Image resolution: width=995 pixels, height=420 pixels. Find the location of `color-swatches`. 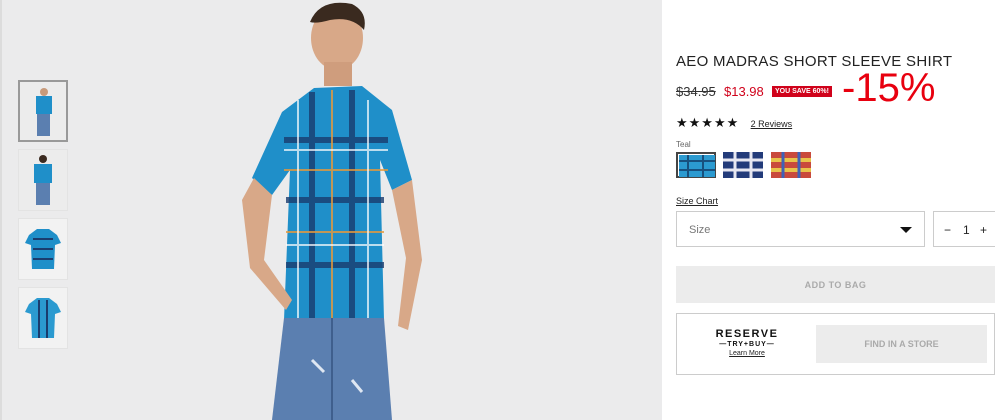

color-swatches is located at coordinates (745, 165).